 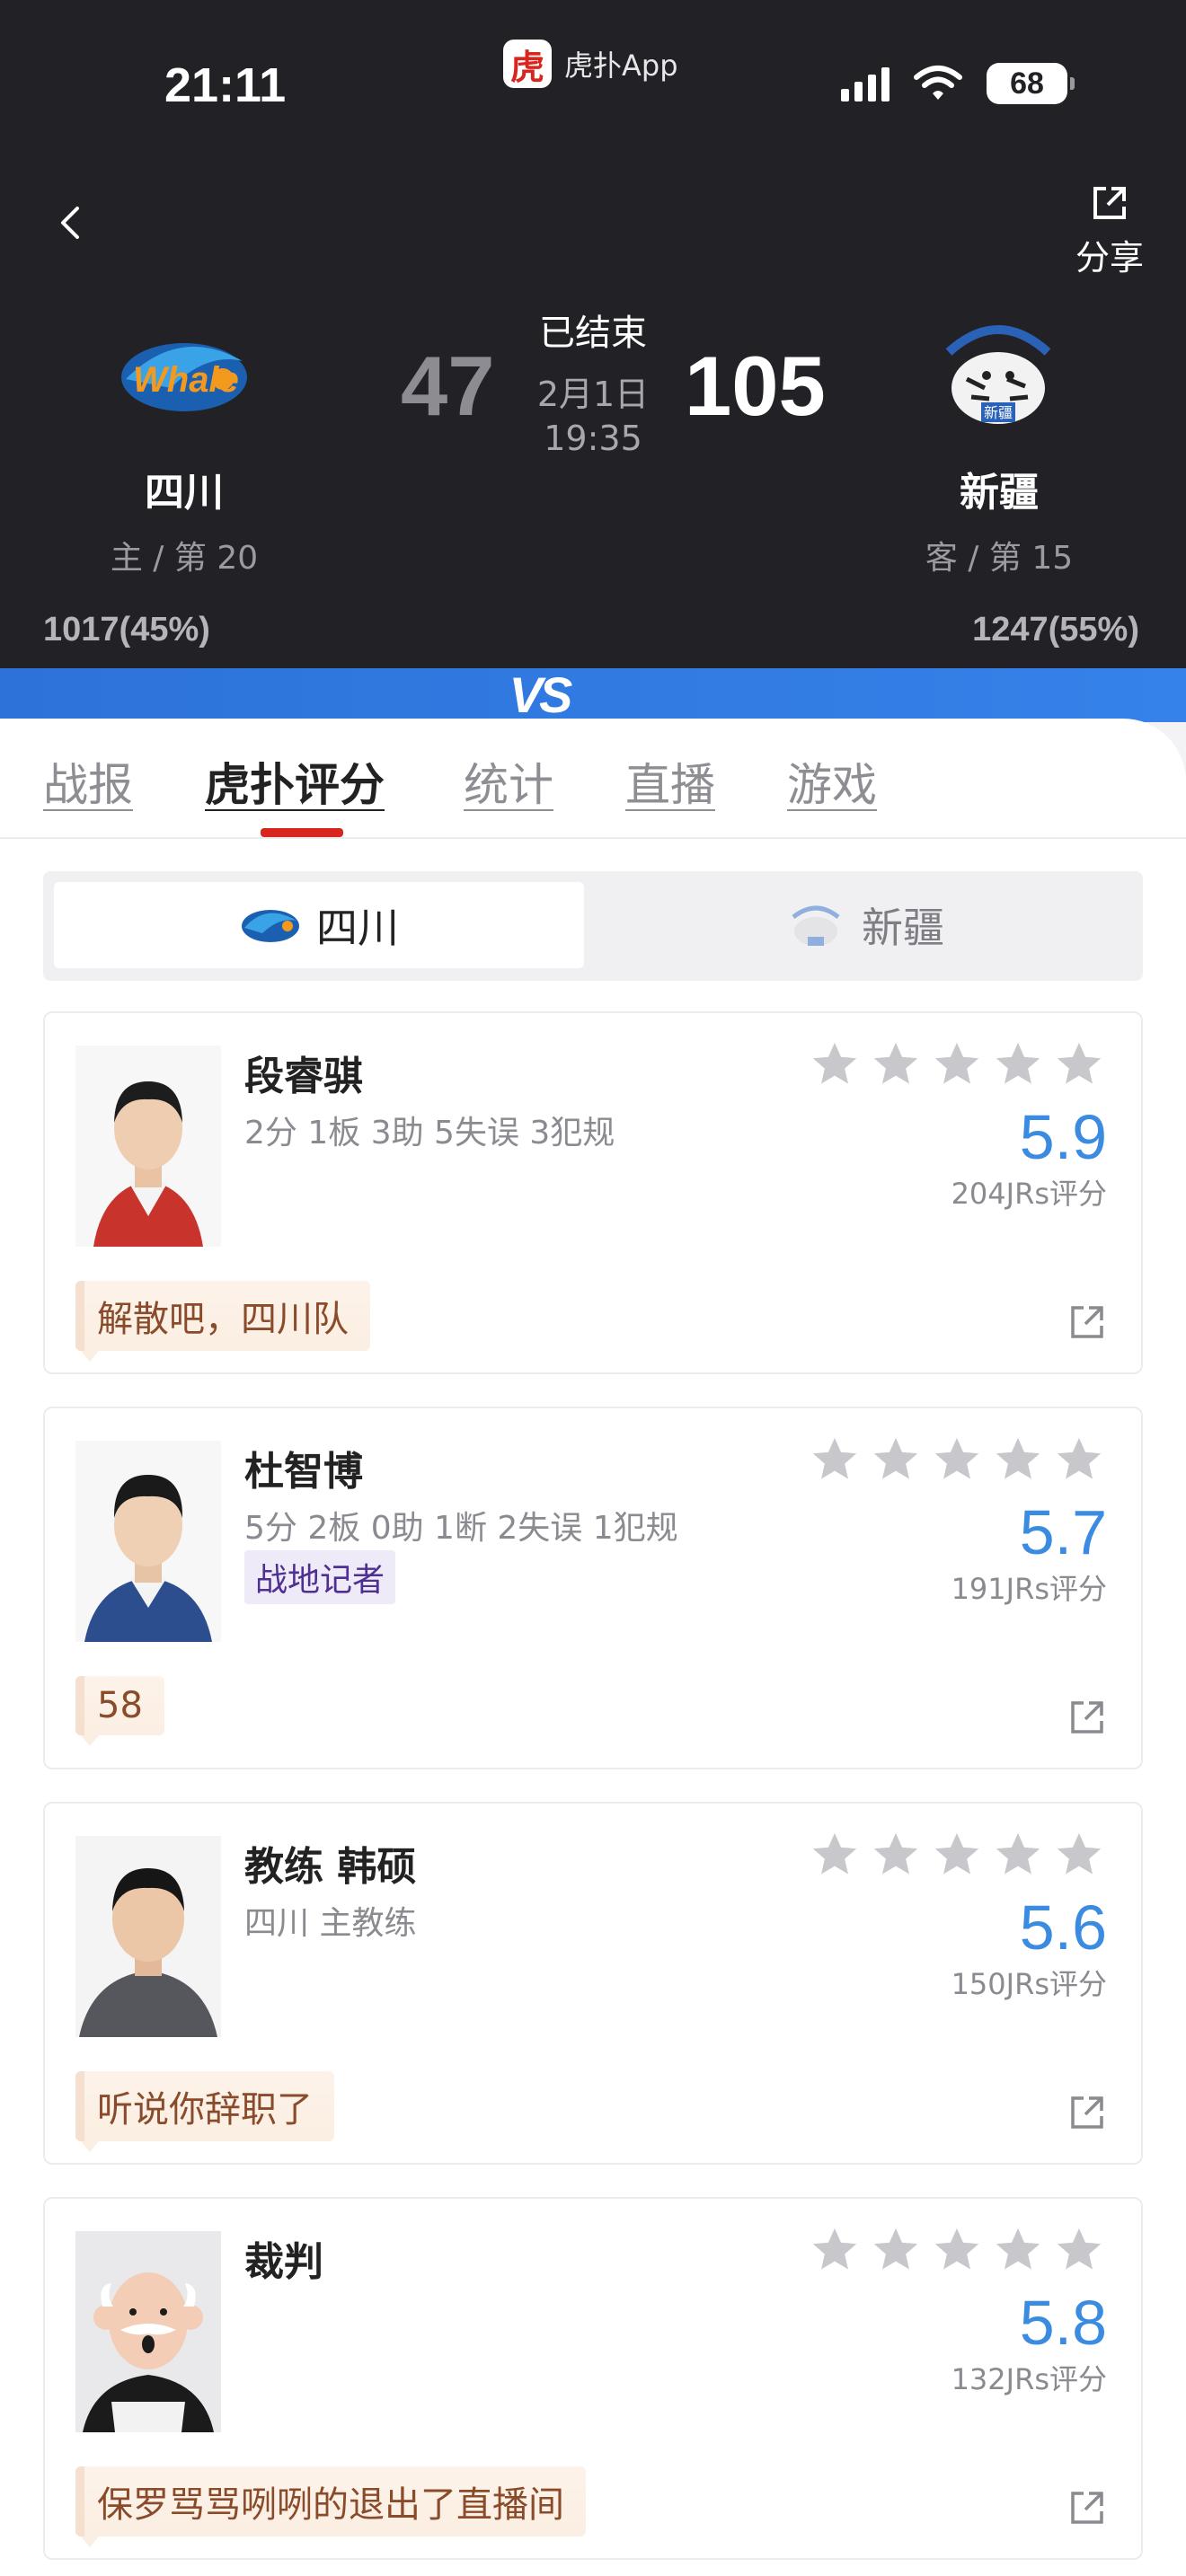 I want to click on average-rating: 5.8, so click(x=1063, y=2323).